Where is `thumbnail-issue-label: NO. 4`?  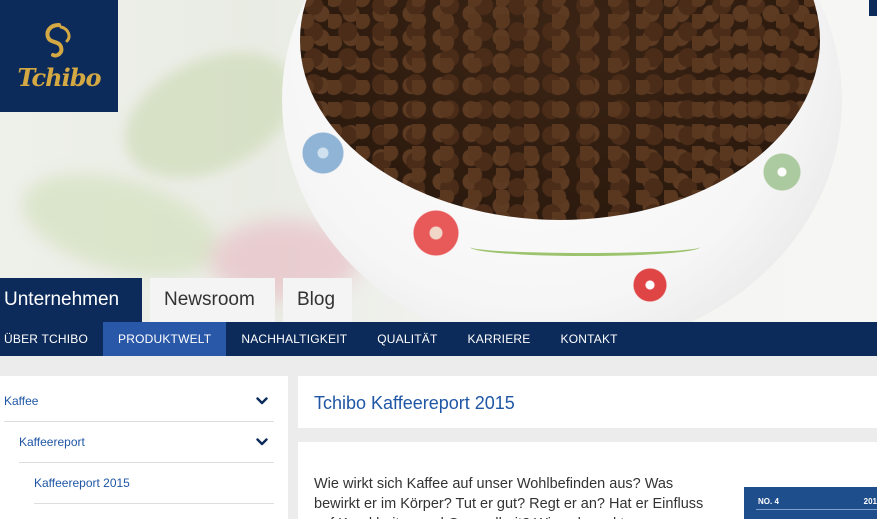
thumbnail-issue-label: NO. 4 is located at coordinates (768, 501).